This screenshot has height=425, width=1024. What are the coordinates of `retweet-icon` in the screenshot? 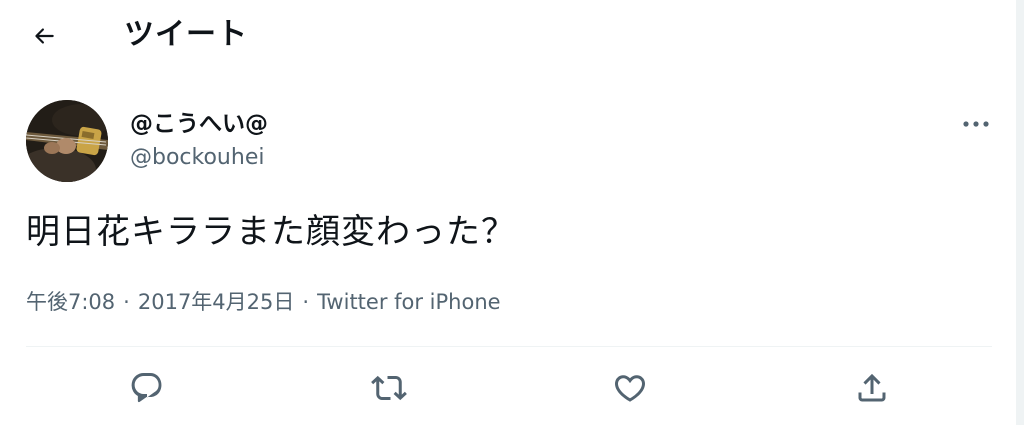 It's located at (389, 388).